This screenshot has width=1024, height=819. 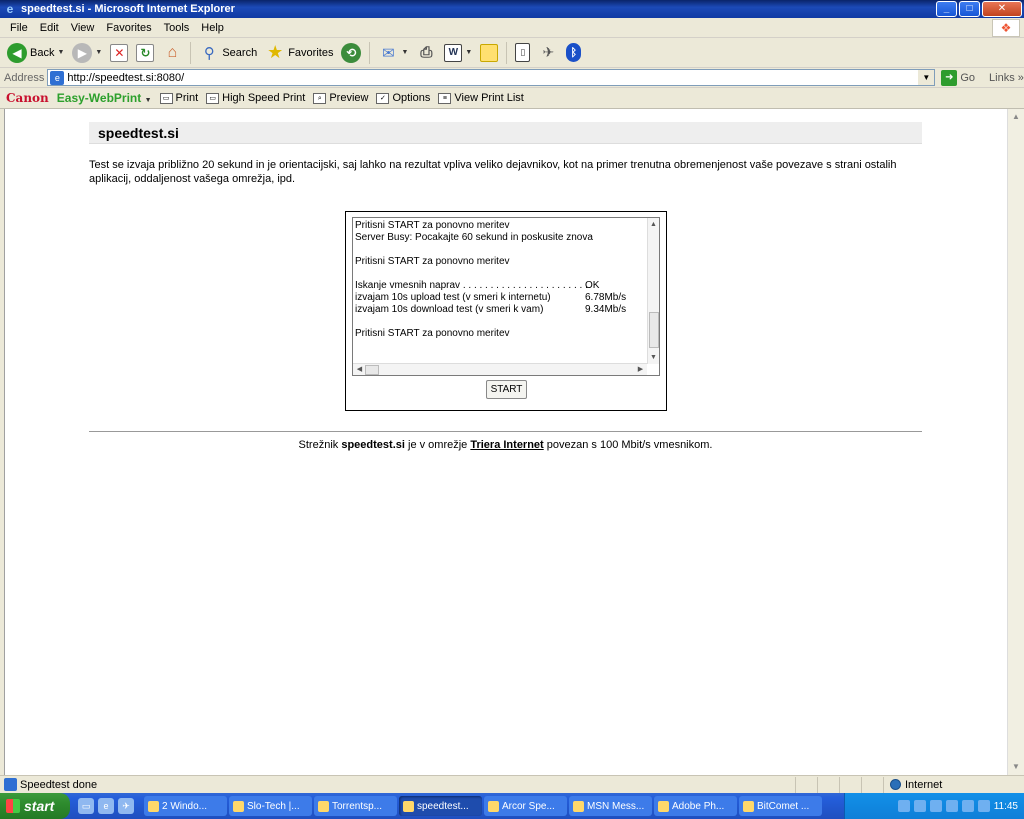 I want to click on log-horizontal-scrollbar: ◀ ▶, so click(x=500, y=369).